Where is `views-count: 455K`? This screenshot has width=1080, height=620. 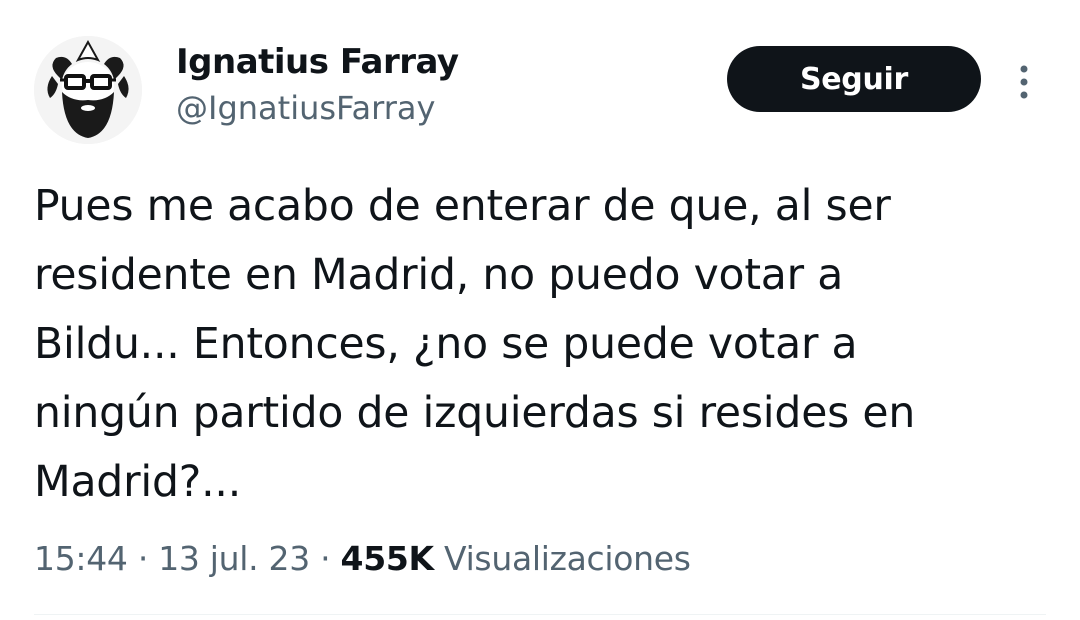
views-count: 455K is located at coordinates (387, 558).